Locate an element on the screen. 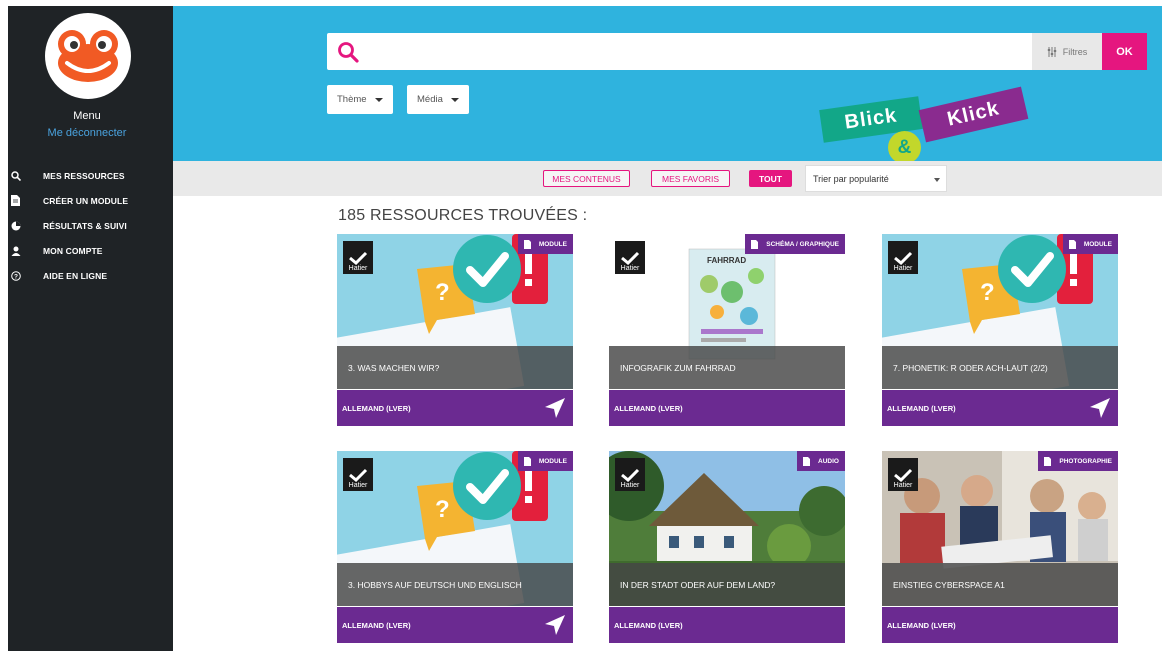  mes-contenus-button: MES CONTENUS is located at coordinates (586, 178).